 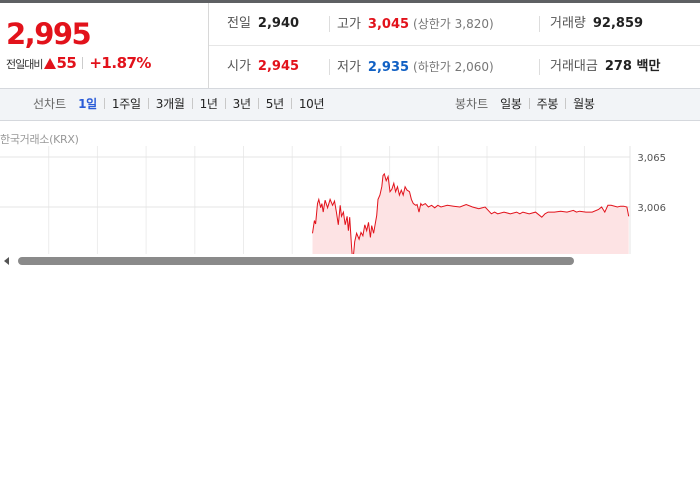 I want to click on tab-1w: 1주일, so click(x=126, y=104).